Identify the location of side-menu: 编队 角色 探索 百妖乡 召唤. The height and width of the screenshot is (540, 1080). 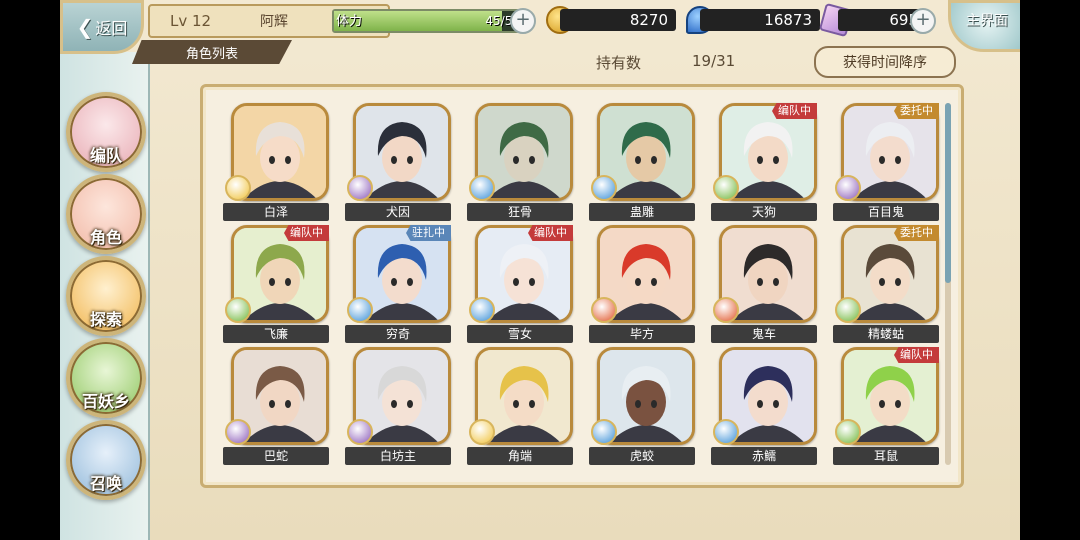
(105, 296).